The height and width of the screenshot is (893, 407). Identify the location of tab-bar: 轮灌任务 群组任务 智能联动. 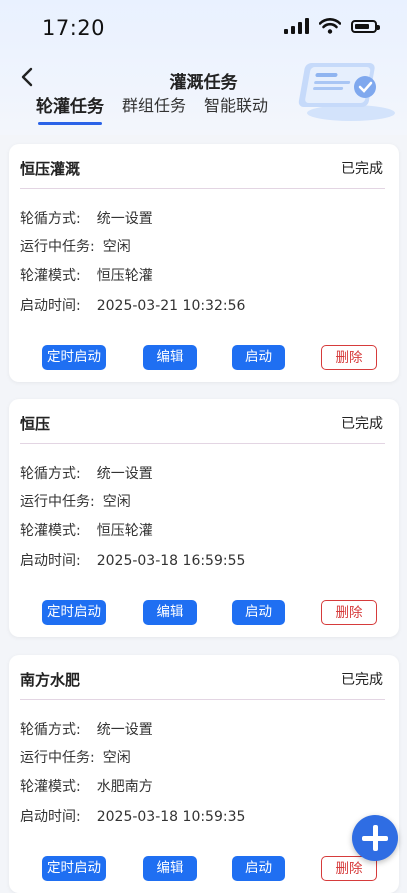
(152, 108).